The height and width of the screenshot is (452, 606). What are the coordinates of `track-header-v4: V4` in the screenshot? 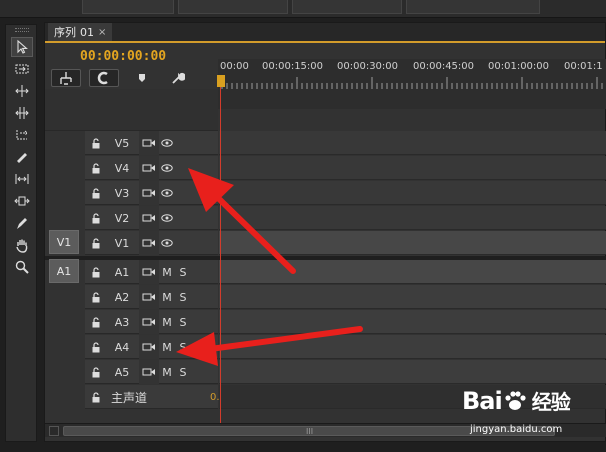 It's located at (151, 168).